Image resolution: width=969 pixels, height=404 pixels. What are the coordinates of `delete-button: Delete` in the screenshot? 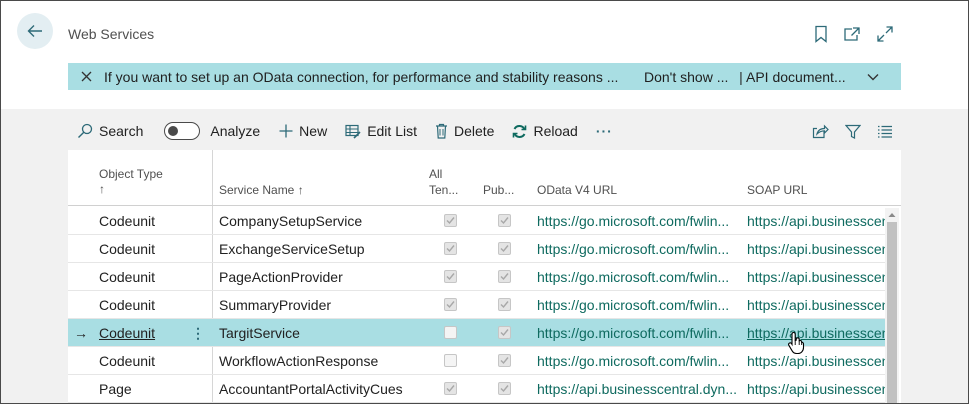 It's located at (464, 131).